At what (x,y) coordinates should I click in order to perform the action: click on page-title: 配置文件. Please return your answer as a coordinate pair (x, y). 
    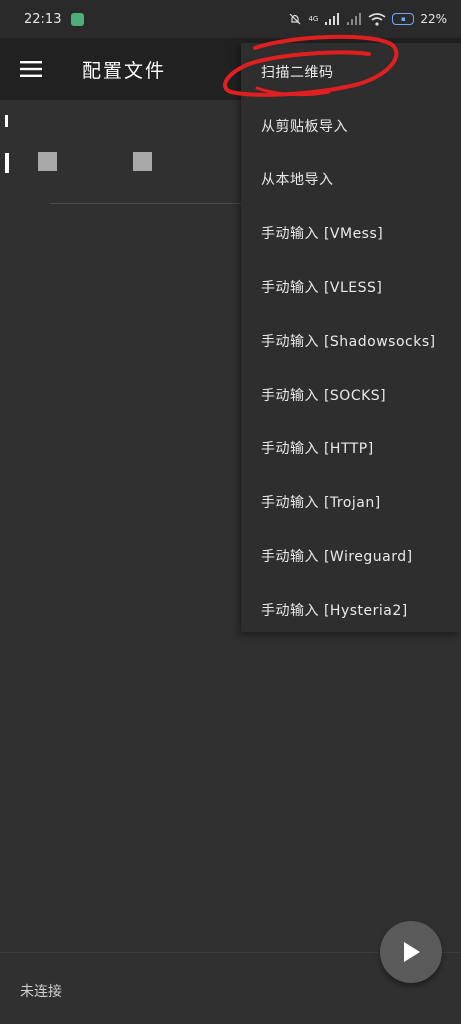
    Looking at the image, I should click on (124, 70).